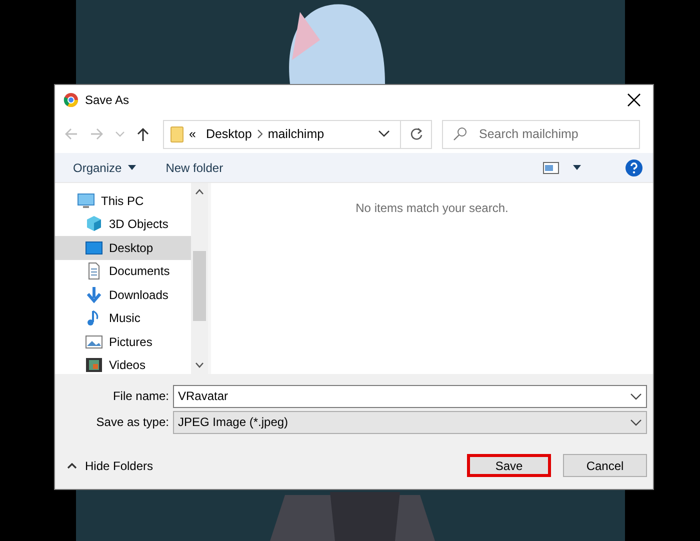 The height and width of the screenshot is (541, 700). What do you see at coordinates (123, 318) in the screenshot?
I see `sidebar-item: Music` at bounding box center [123, 318].